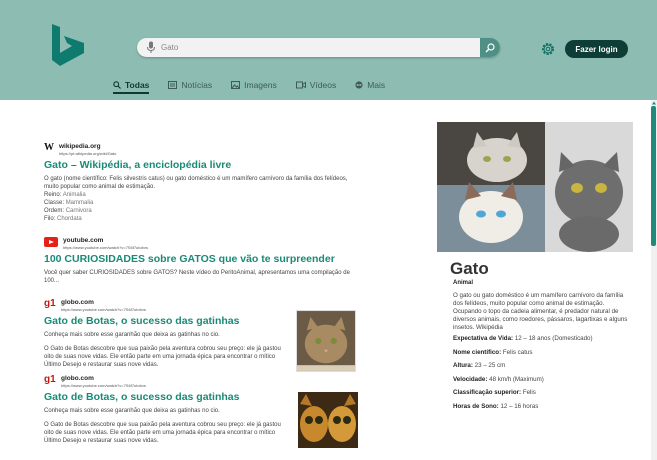 This screenshot has height=460, width=657. I want to click on result-title-link: Gato – Wikipédia, a enciclopédia livre, so click(201, 165).